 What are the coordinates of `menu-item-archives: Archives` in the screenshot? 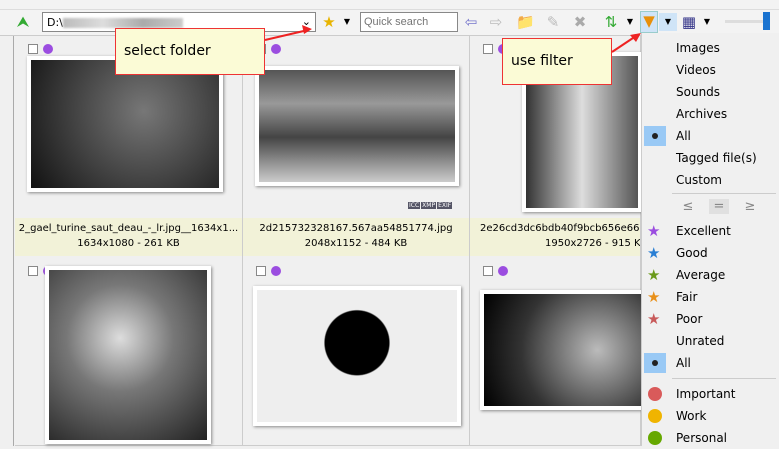 It's located at (710, 114).